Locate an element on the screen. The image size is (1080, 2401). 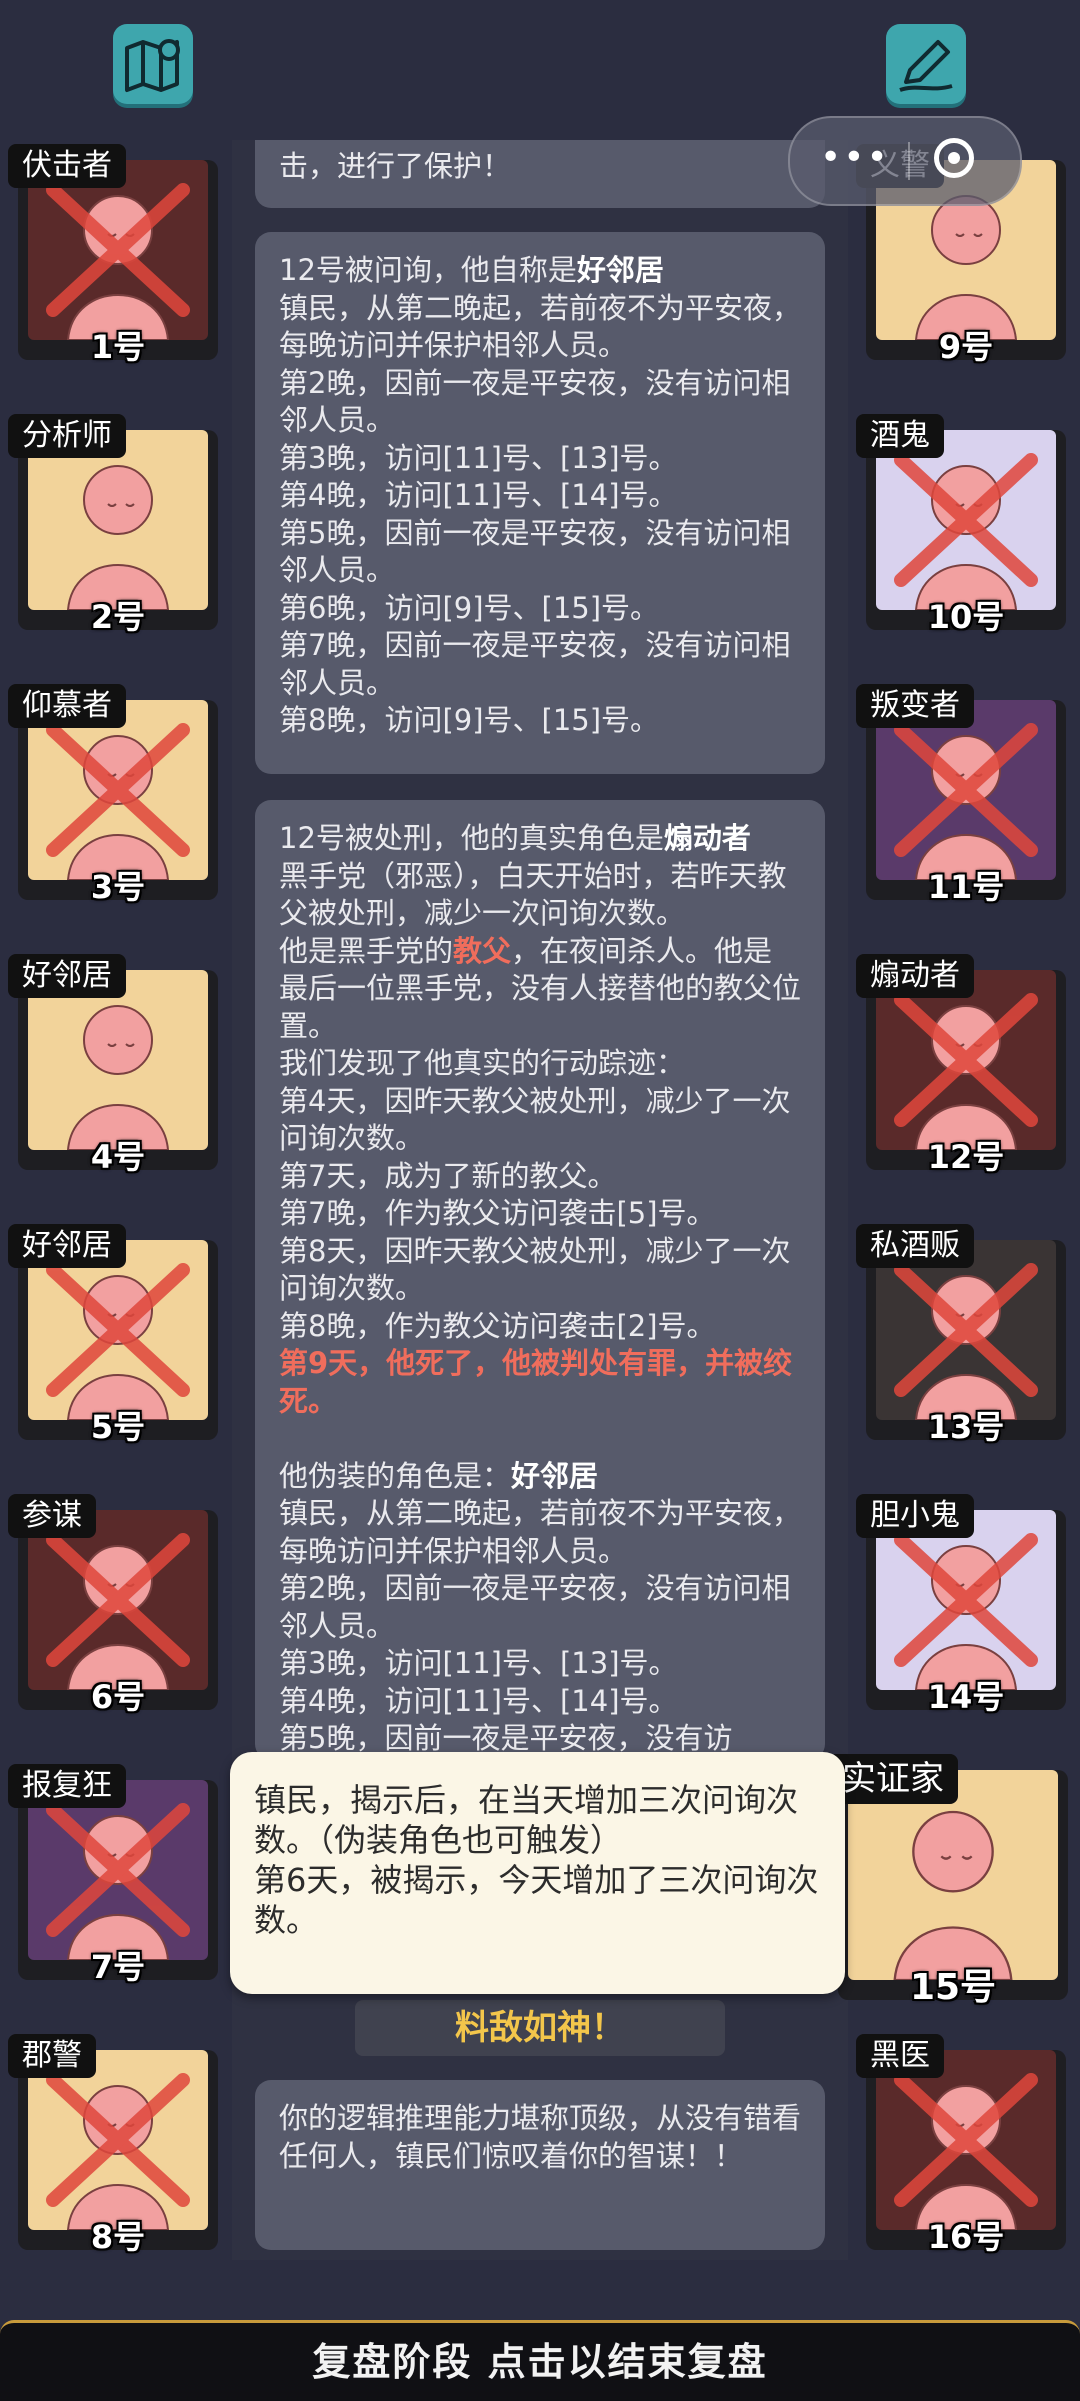
achievement-banner: 料敌如神！ is located at coordinates (540, 2028).